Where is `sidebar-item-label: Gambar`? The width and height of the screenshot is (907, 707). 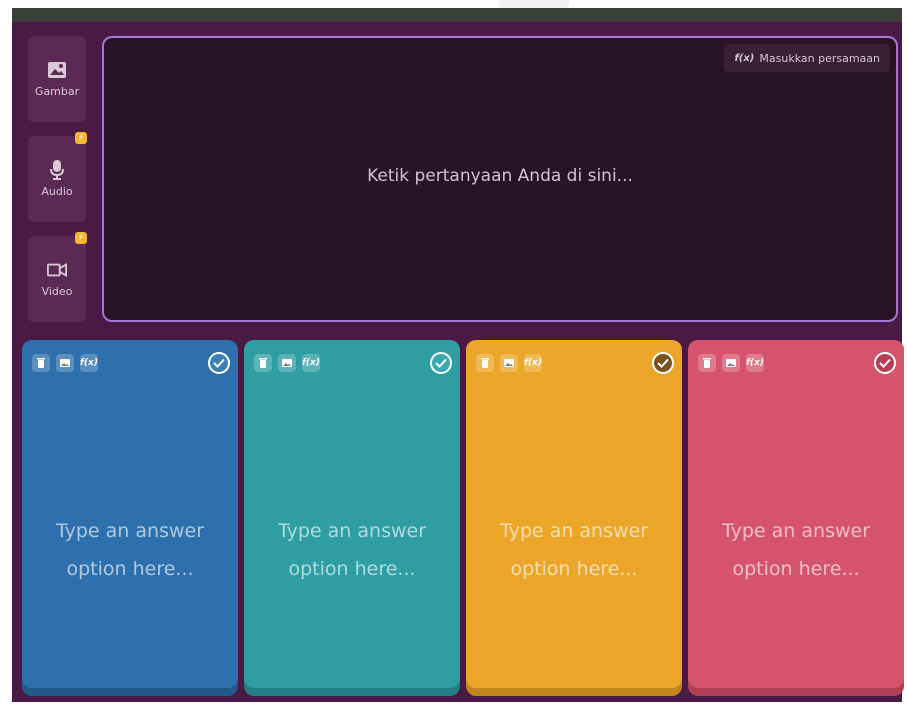 sidebar-item-label: Gambar is located at coordinates (57, 91).